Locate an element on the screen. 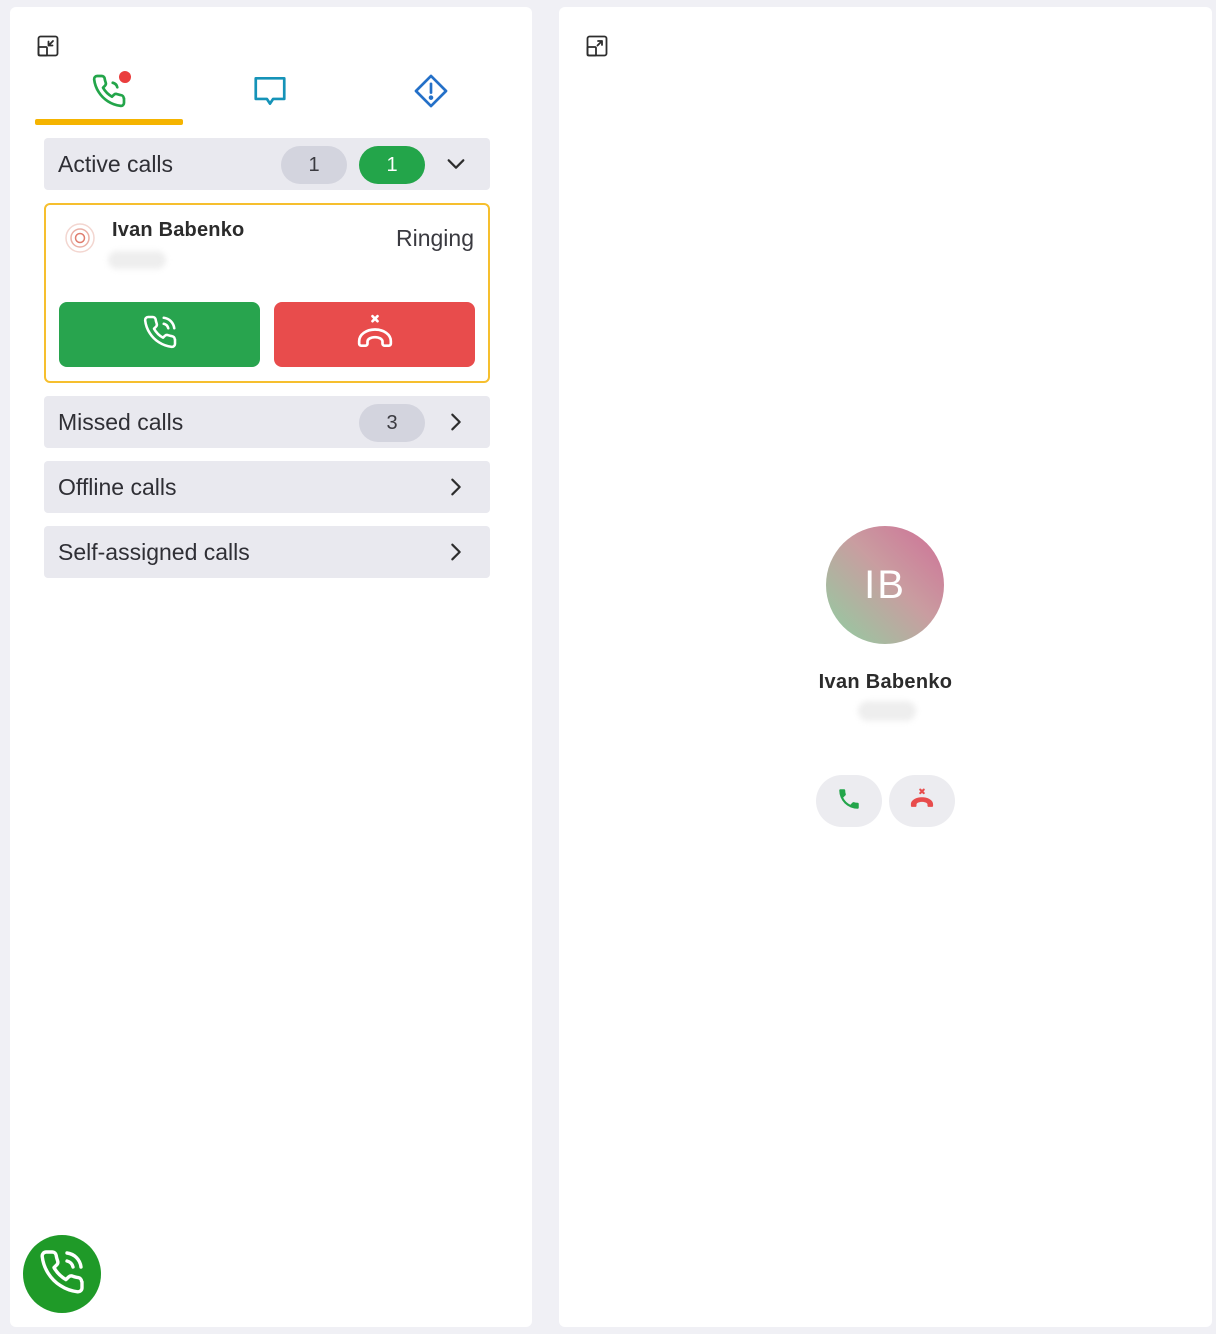 This screenshot has height=1334, width=1216. caller-number is located at coordinates (137, 260).